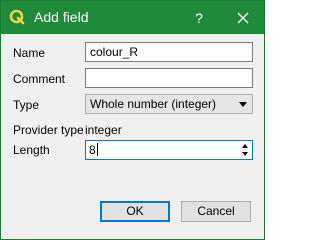  What do you see at coordinates (199, 17) in the screenshot?
I see `help-button: ?` at bounding box center [199, 17].